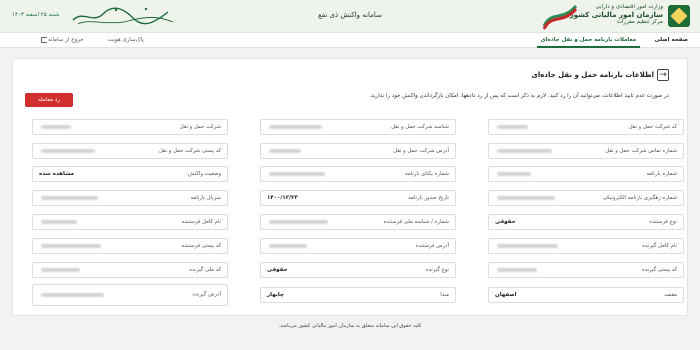  What do you see at coordinates (358, 174) in the screenshot?
I see `field-7: شماره یکتای بارنامه` at bounding box center [358, 174].